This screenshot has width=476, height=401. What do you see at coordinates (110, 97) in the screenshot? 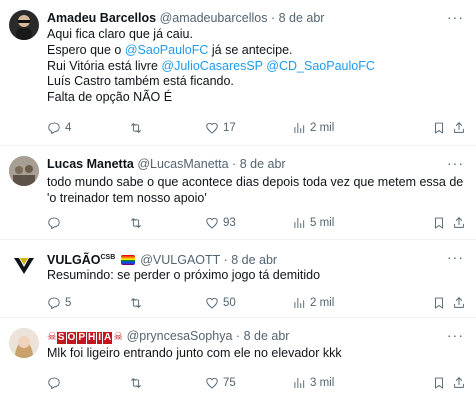
I see `text-segment: Falta de opção NÃO É` at bounding box center [110, 97].